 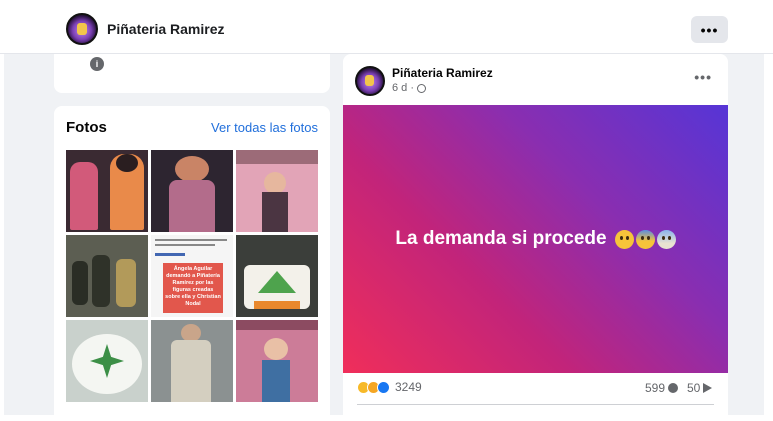 What do you see at coordinates (383, 387) in the screenshot?
I see `like-reaction-icon` at bounding box center [383, 387].